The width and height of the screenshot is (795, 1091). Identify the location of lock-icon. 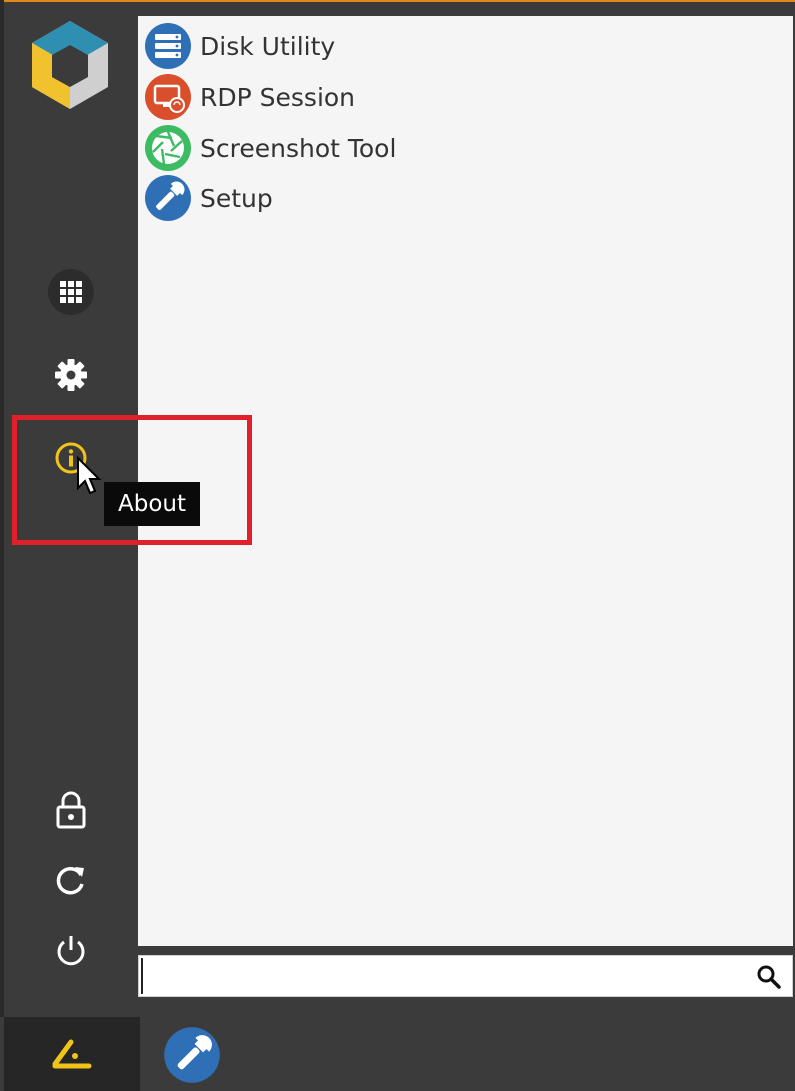
(71, 810).